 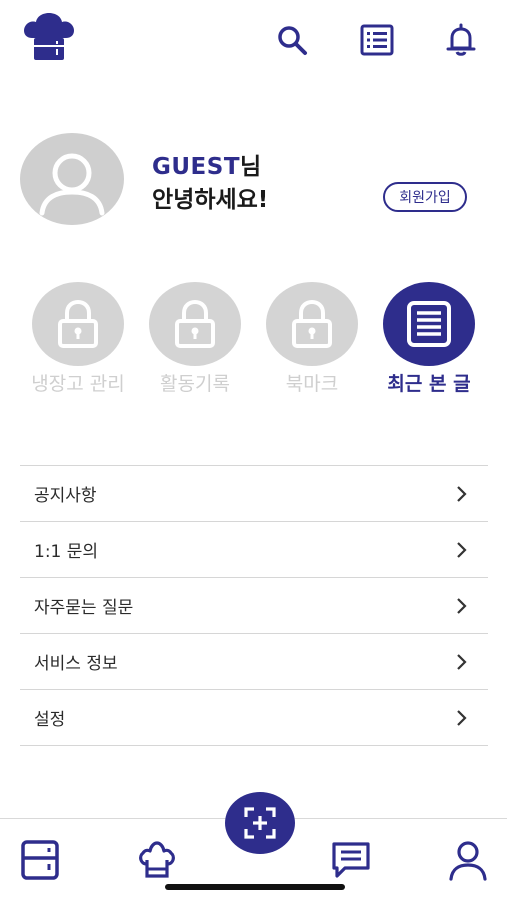 What do you see at coordinates (254, 718) in the screenshot?
I see `menu-item-settings: 설정` at bounding box center [254, 718].